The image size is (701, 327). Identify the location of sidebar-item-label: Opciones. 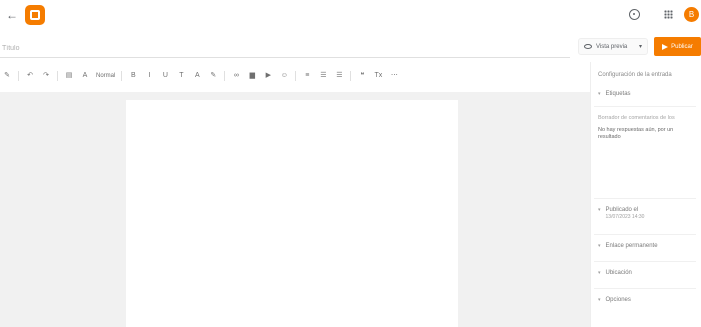
(618, 300).